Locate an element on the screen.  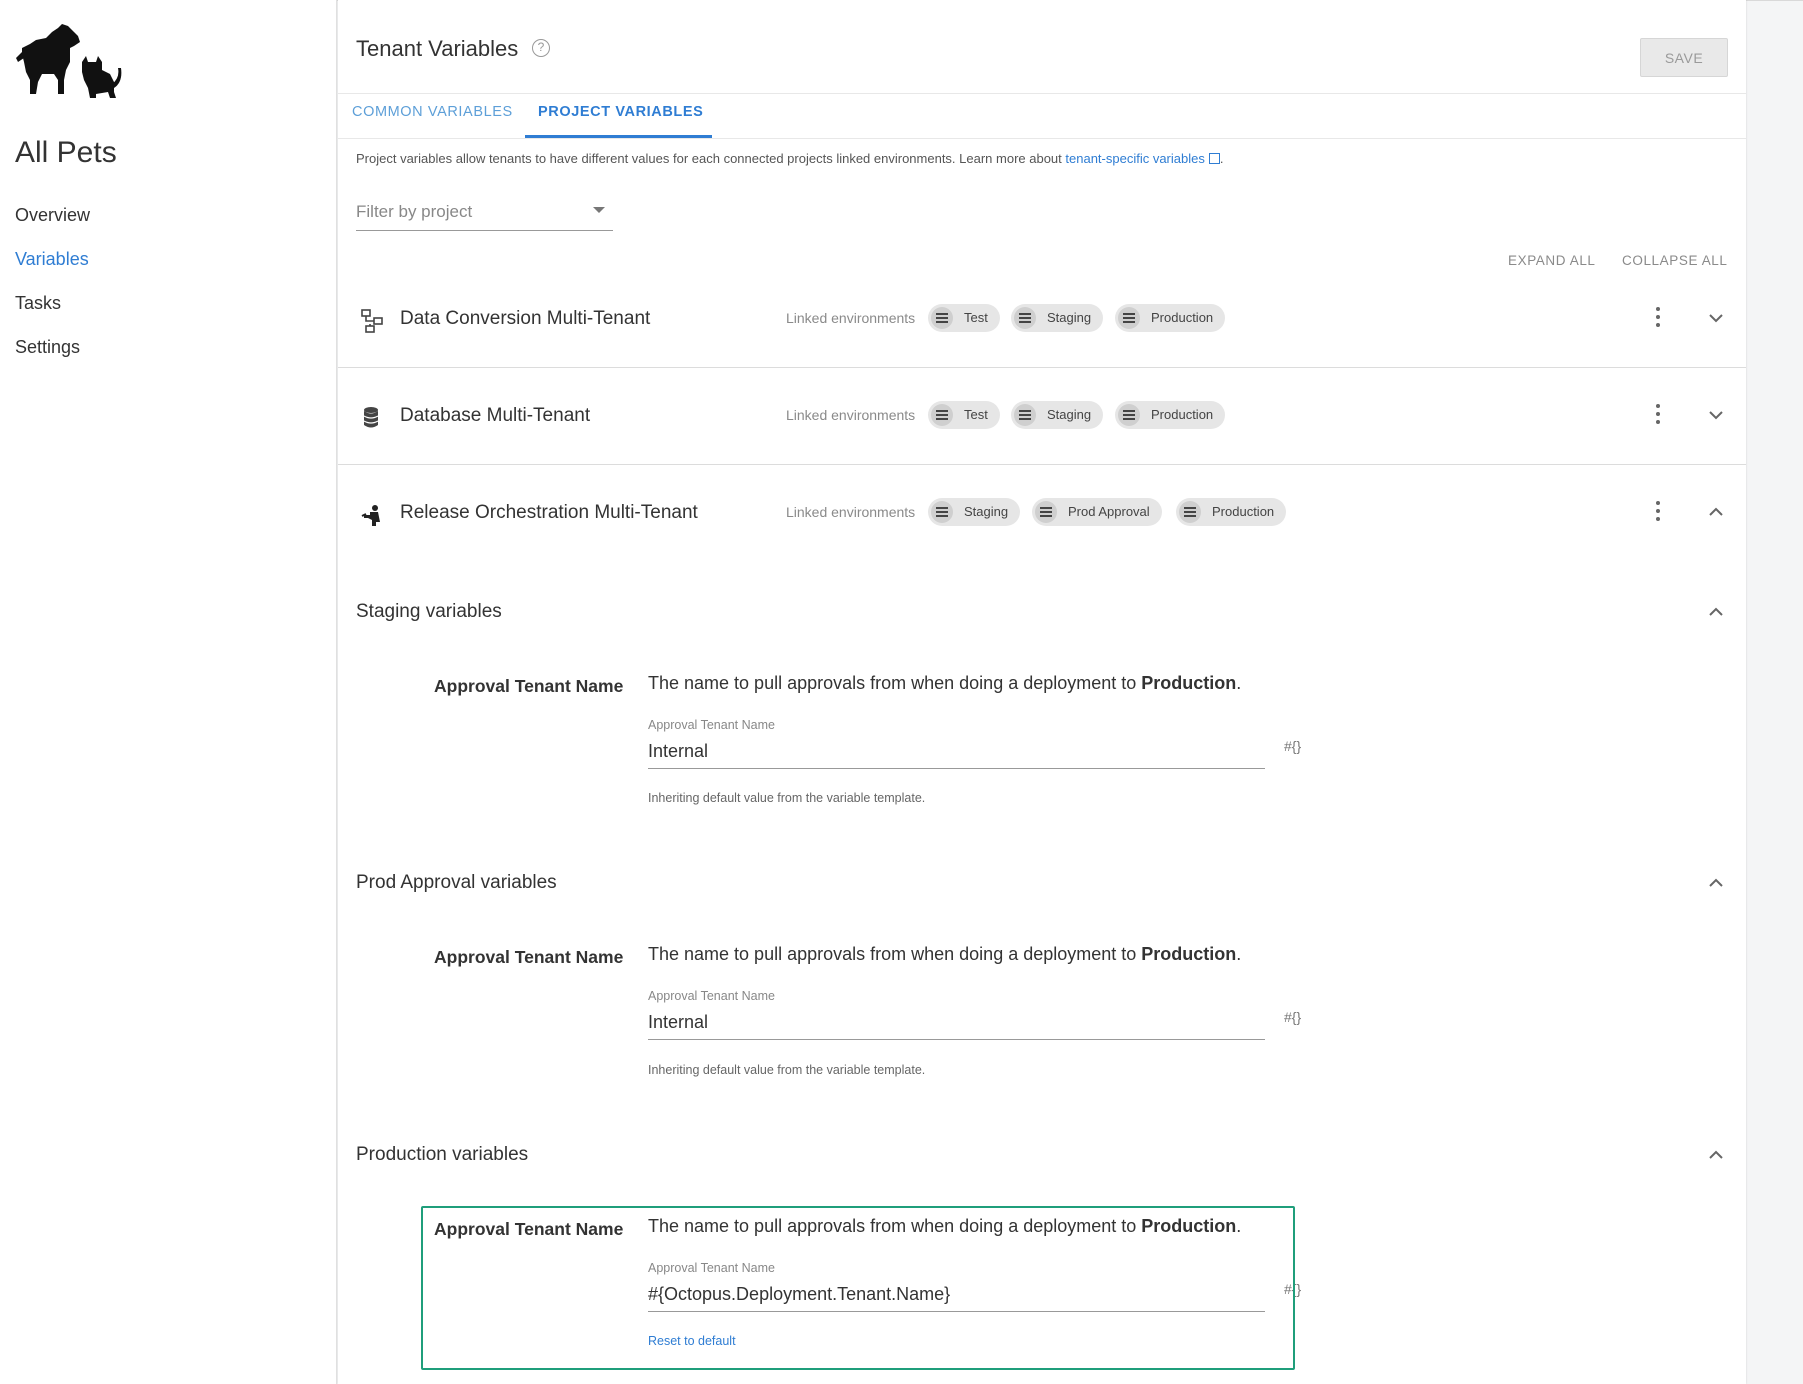
environment-chip: Prod Approval is located at coordinates (1097, 512).